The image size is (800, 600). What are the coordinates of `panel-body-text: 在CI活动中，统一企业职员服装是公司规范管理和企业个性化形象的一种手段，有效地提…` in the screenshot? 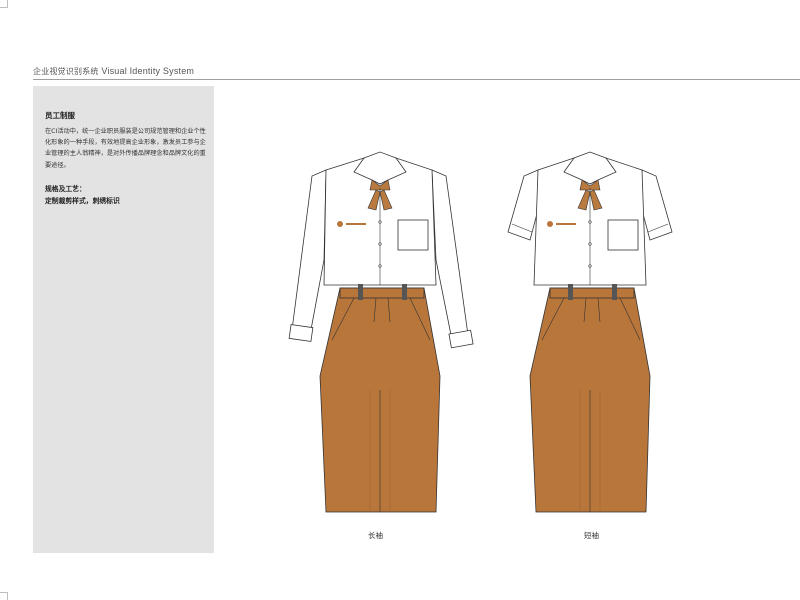 It's located at (125, 148).